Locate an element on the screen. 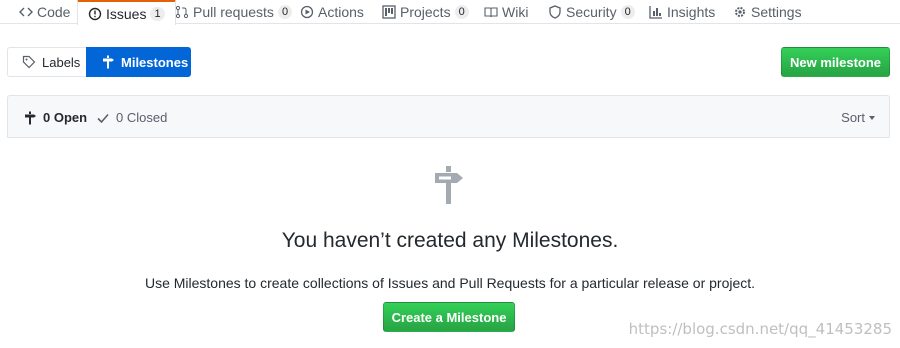 This screenshot has width=900, height=348. shield-icon is located at coordinates (555, 12).